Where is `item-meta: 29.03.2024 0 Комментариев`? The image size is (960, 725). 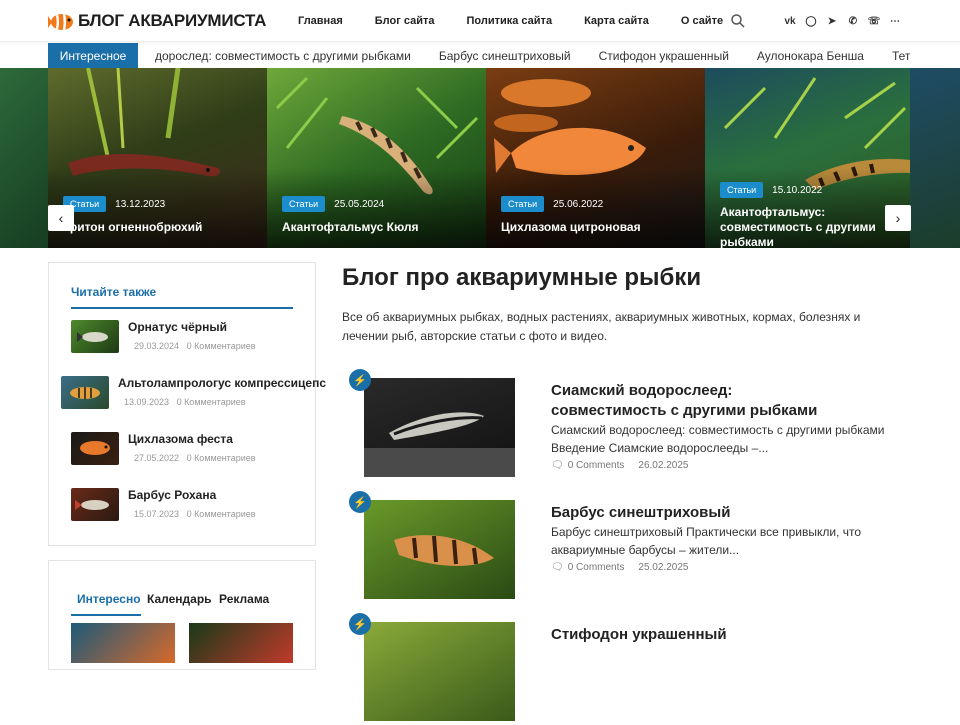
item-meta: 29.03.2024 0 Комментариев is located at coordinates (195, 346).